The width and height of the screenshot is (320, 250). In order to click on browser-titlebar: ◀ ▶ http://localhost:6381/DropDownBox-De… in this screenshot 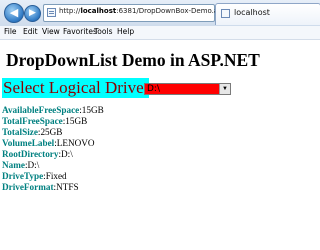, I will do `click(160, 18)`.